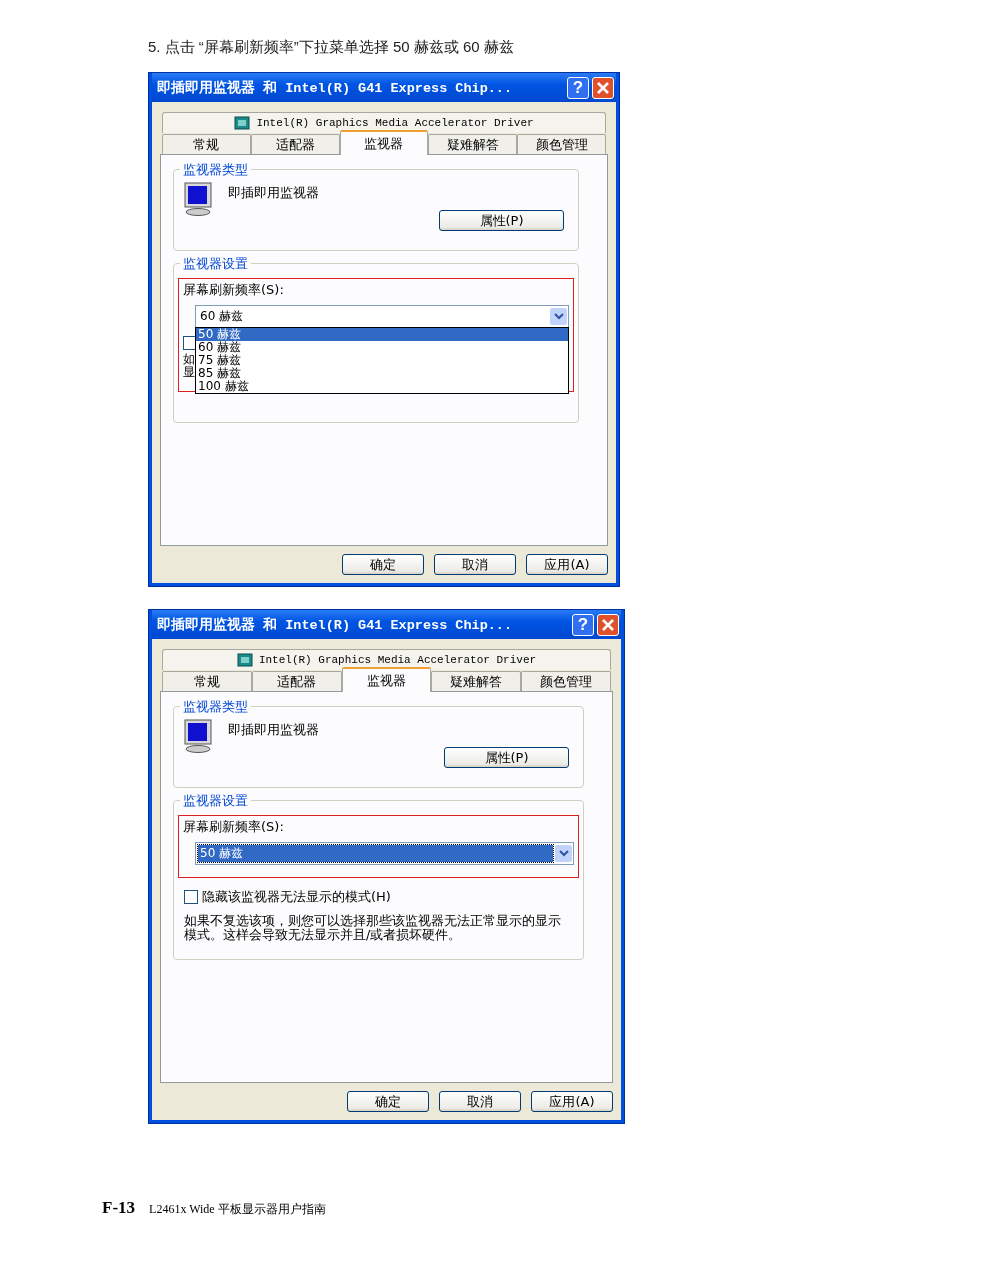 The image size is (989, 1280). Describe the element at coordinates (222, 316) in the screenshot. I see `dropdown-value: 60 赫兹` at that location.